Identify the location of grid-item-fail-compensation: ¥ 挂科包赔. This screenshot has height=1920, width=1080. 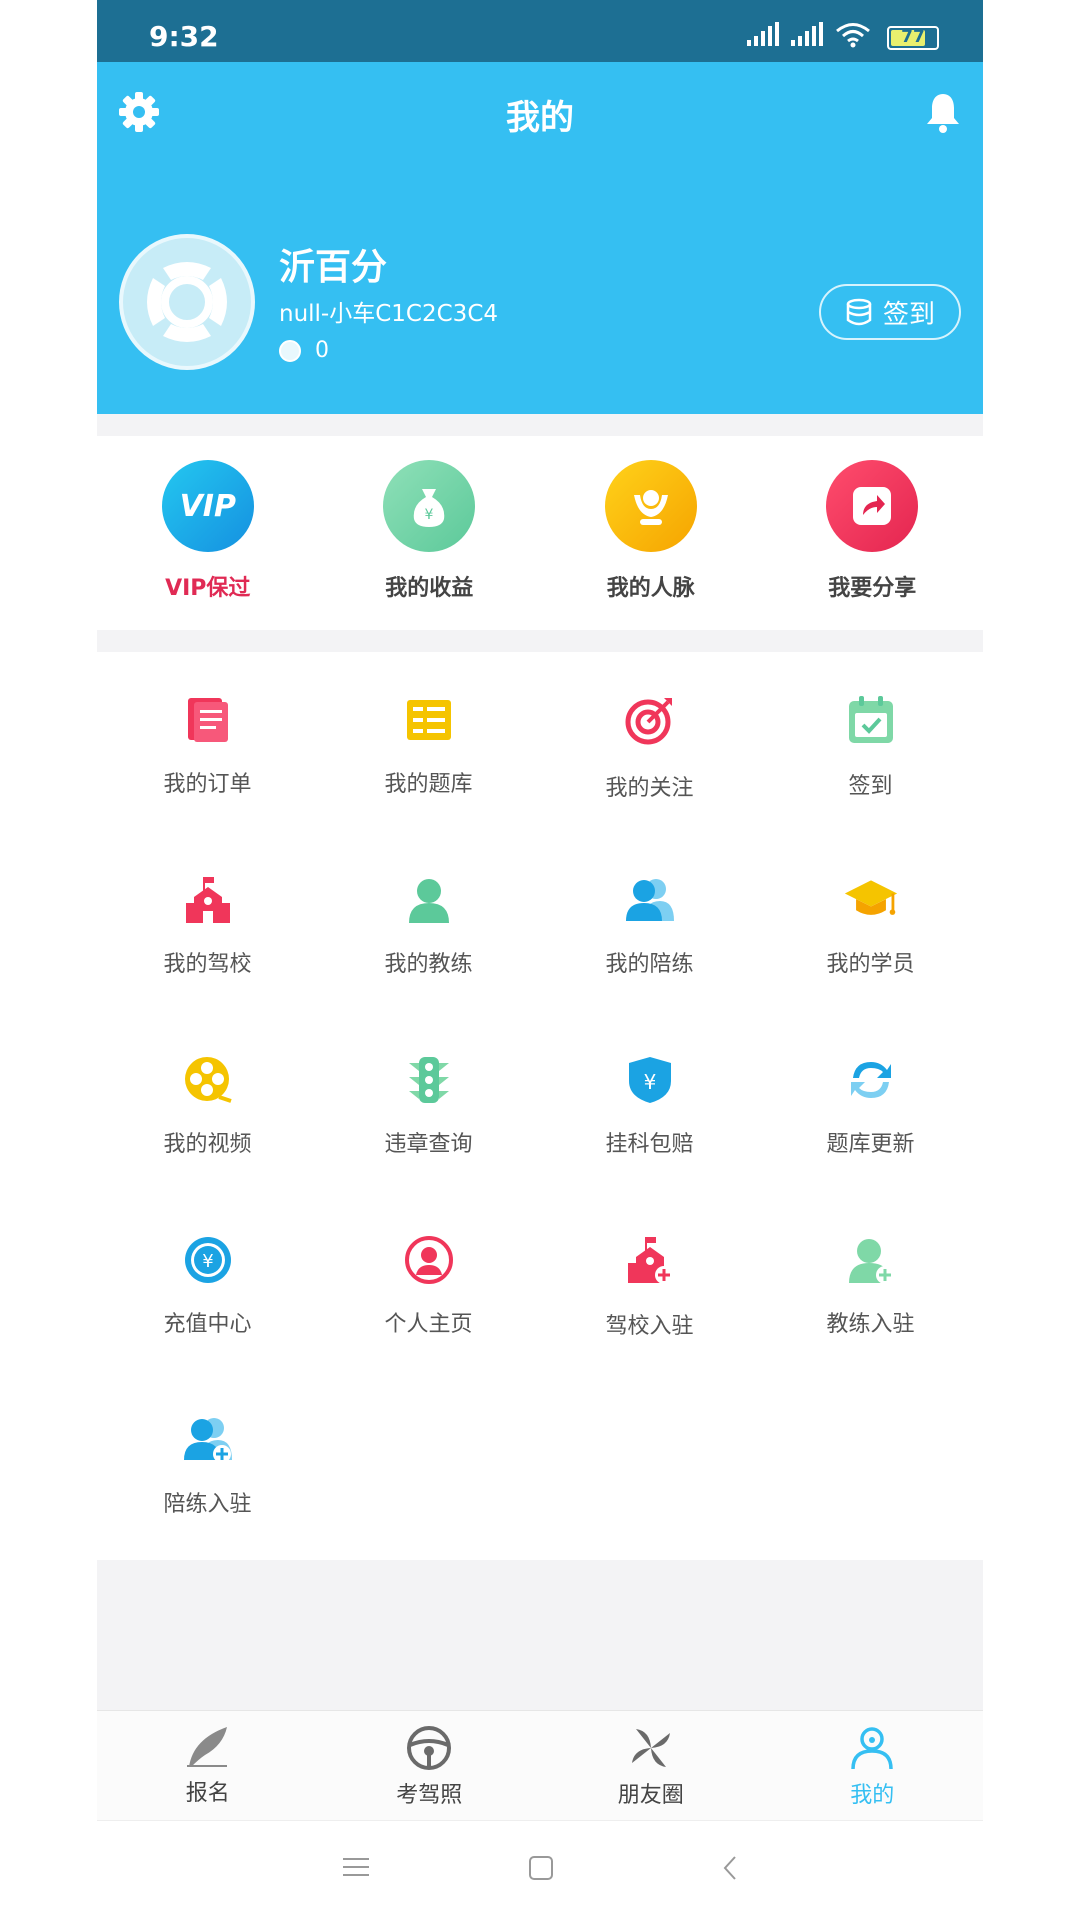
(649, 1102).